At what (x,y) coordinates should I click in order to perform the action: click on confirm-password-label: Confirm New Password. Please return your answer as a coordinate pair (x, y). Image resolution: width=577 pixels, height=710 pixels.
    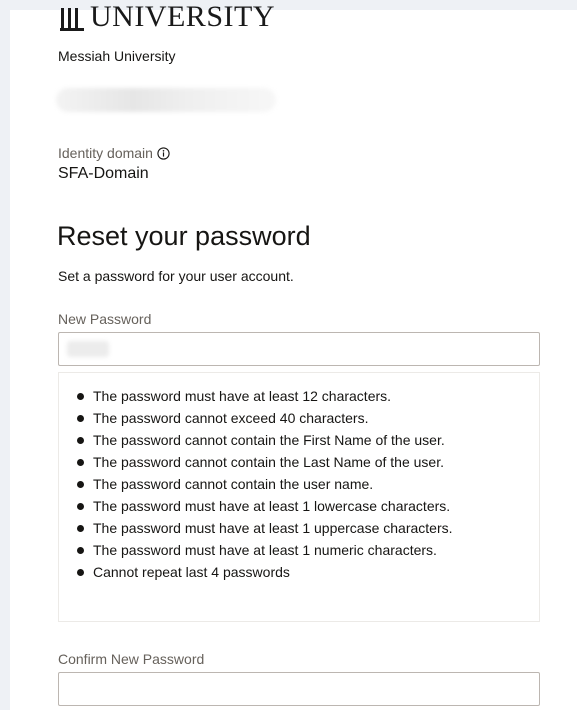
    Looking at the image, I should click on (131, 659).